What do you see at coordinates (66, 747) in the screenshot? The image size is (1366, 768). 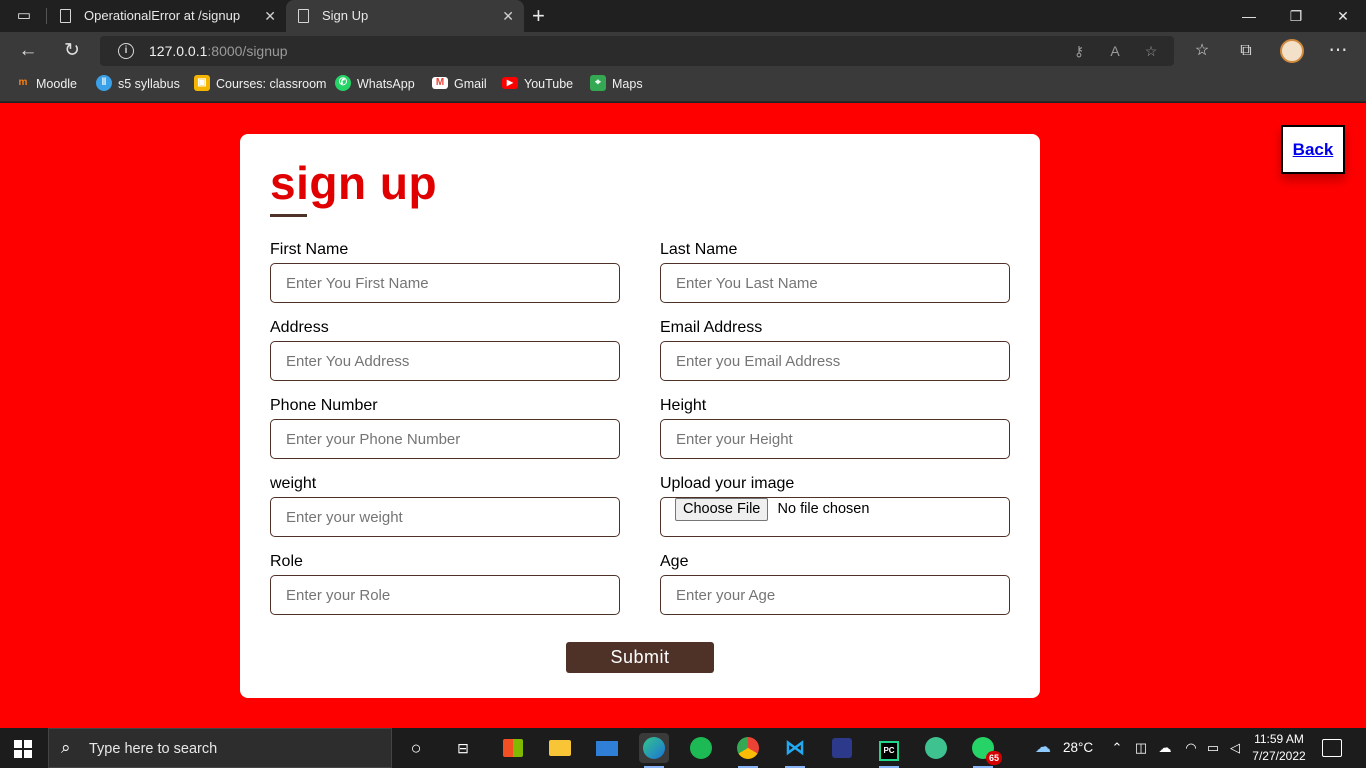 I see `search-icon: ⌕` at bounding box center [66, 747].